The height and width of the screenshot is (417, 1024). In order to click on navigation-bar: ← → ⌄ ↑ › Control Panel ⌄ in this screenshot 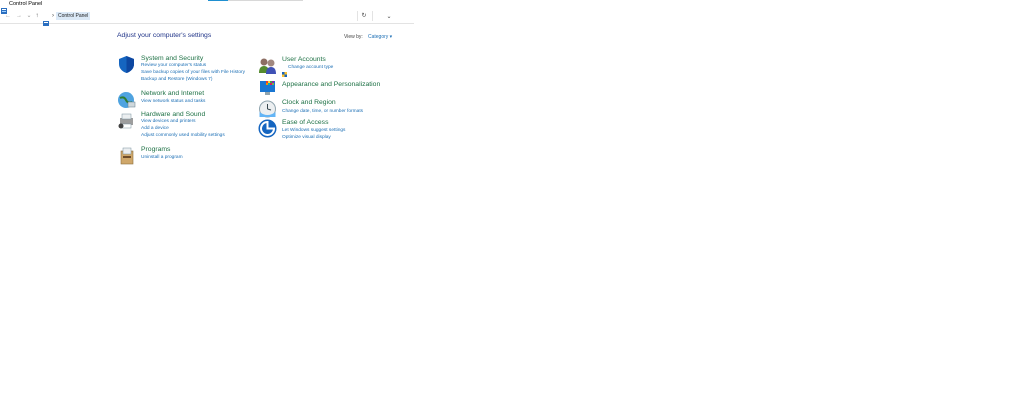, I will do `click(207, 18)`.